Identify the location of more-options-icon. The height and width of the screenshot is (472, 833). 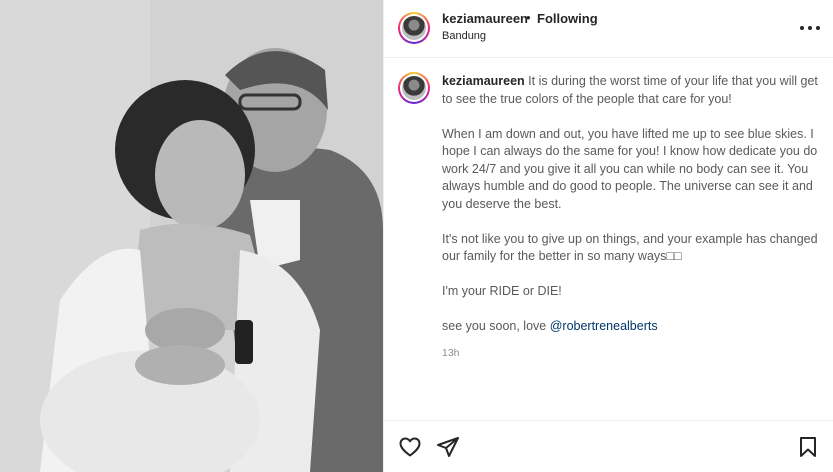
(810, 28).